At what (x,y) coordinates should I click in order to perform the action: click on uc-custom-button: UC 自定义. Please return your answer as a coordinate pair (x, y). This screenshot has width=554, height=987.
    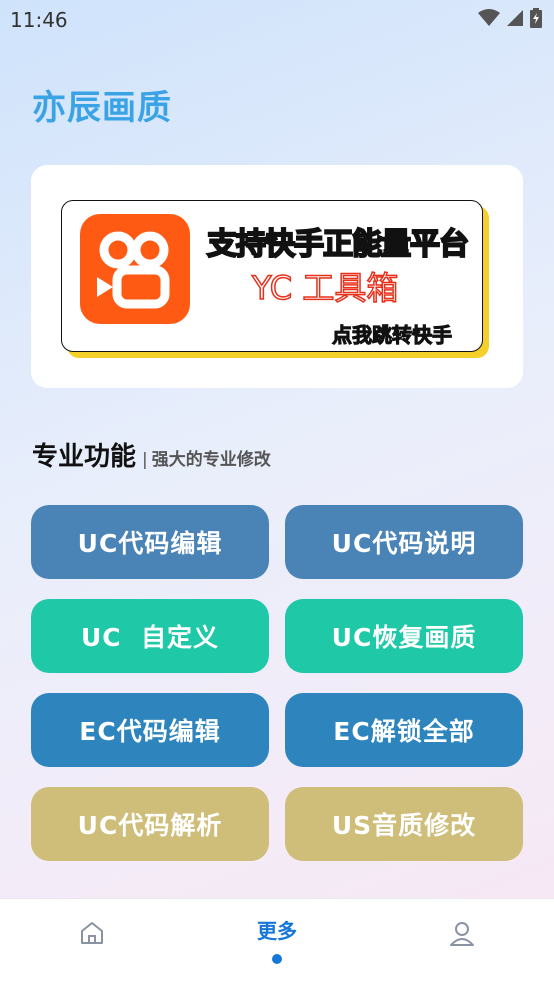
    Looking at the image, I should click on (150, 636).